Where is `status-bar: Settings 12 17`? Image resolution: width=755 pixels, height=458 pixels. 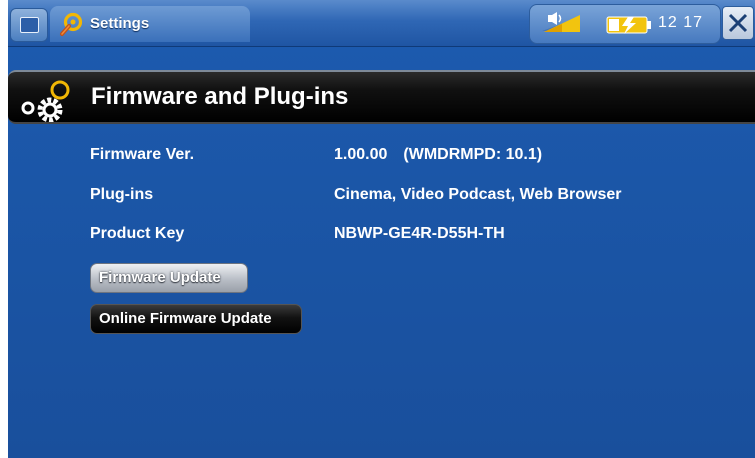 status-bar: Settings 12 17 is located at coordinates (381, 23).